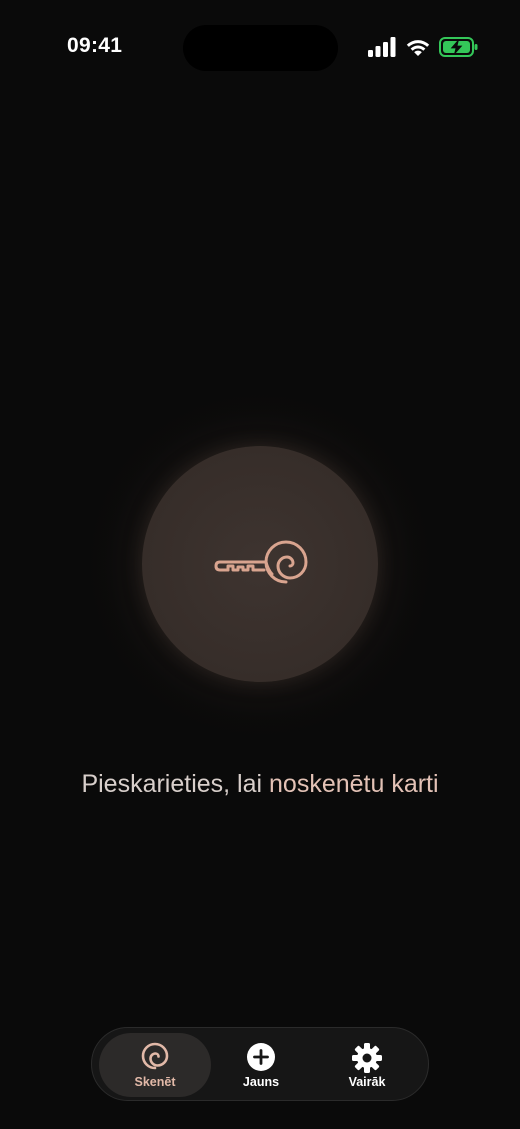  Describe the element at coordinates (418, 48) in the screenshot. I see `wifi-icon` at that location.